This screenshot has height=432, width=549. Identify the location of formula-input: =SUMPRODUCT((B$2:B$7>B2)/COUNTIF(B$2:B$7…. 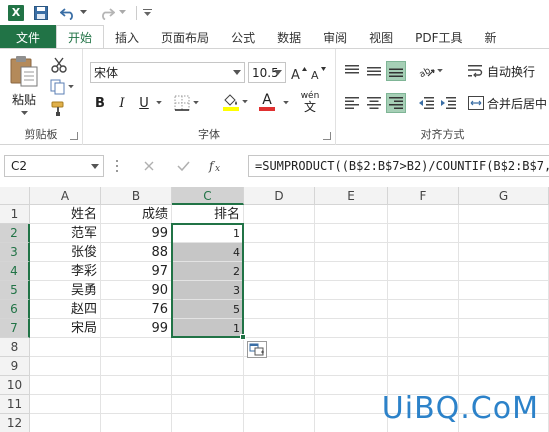
(398, 166).